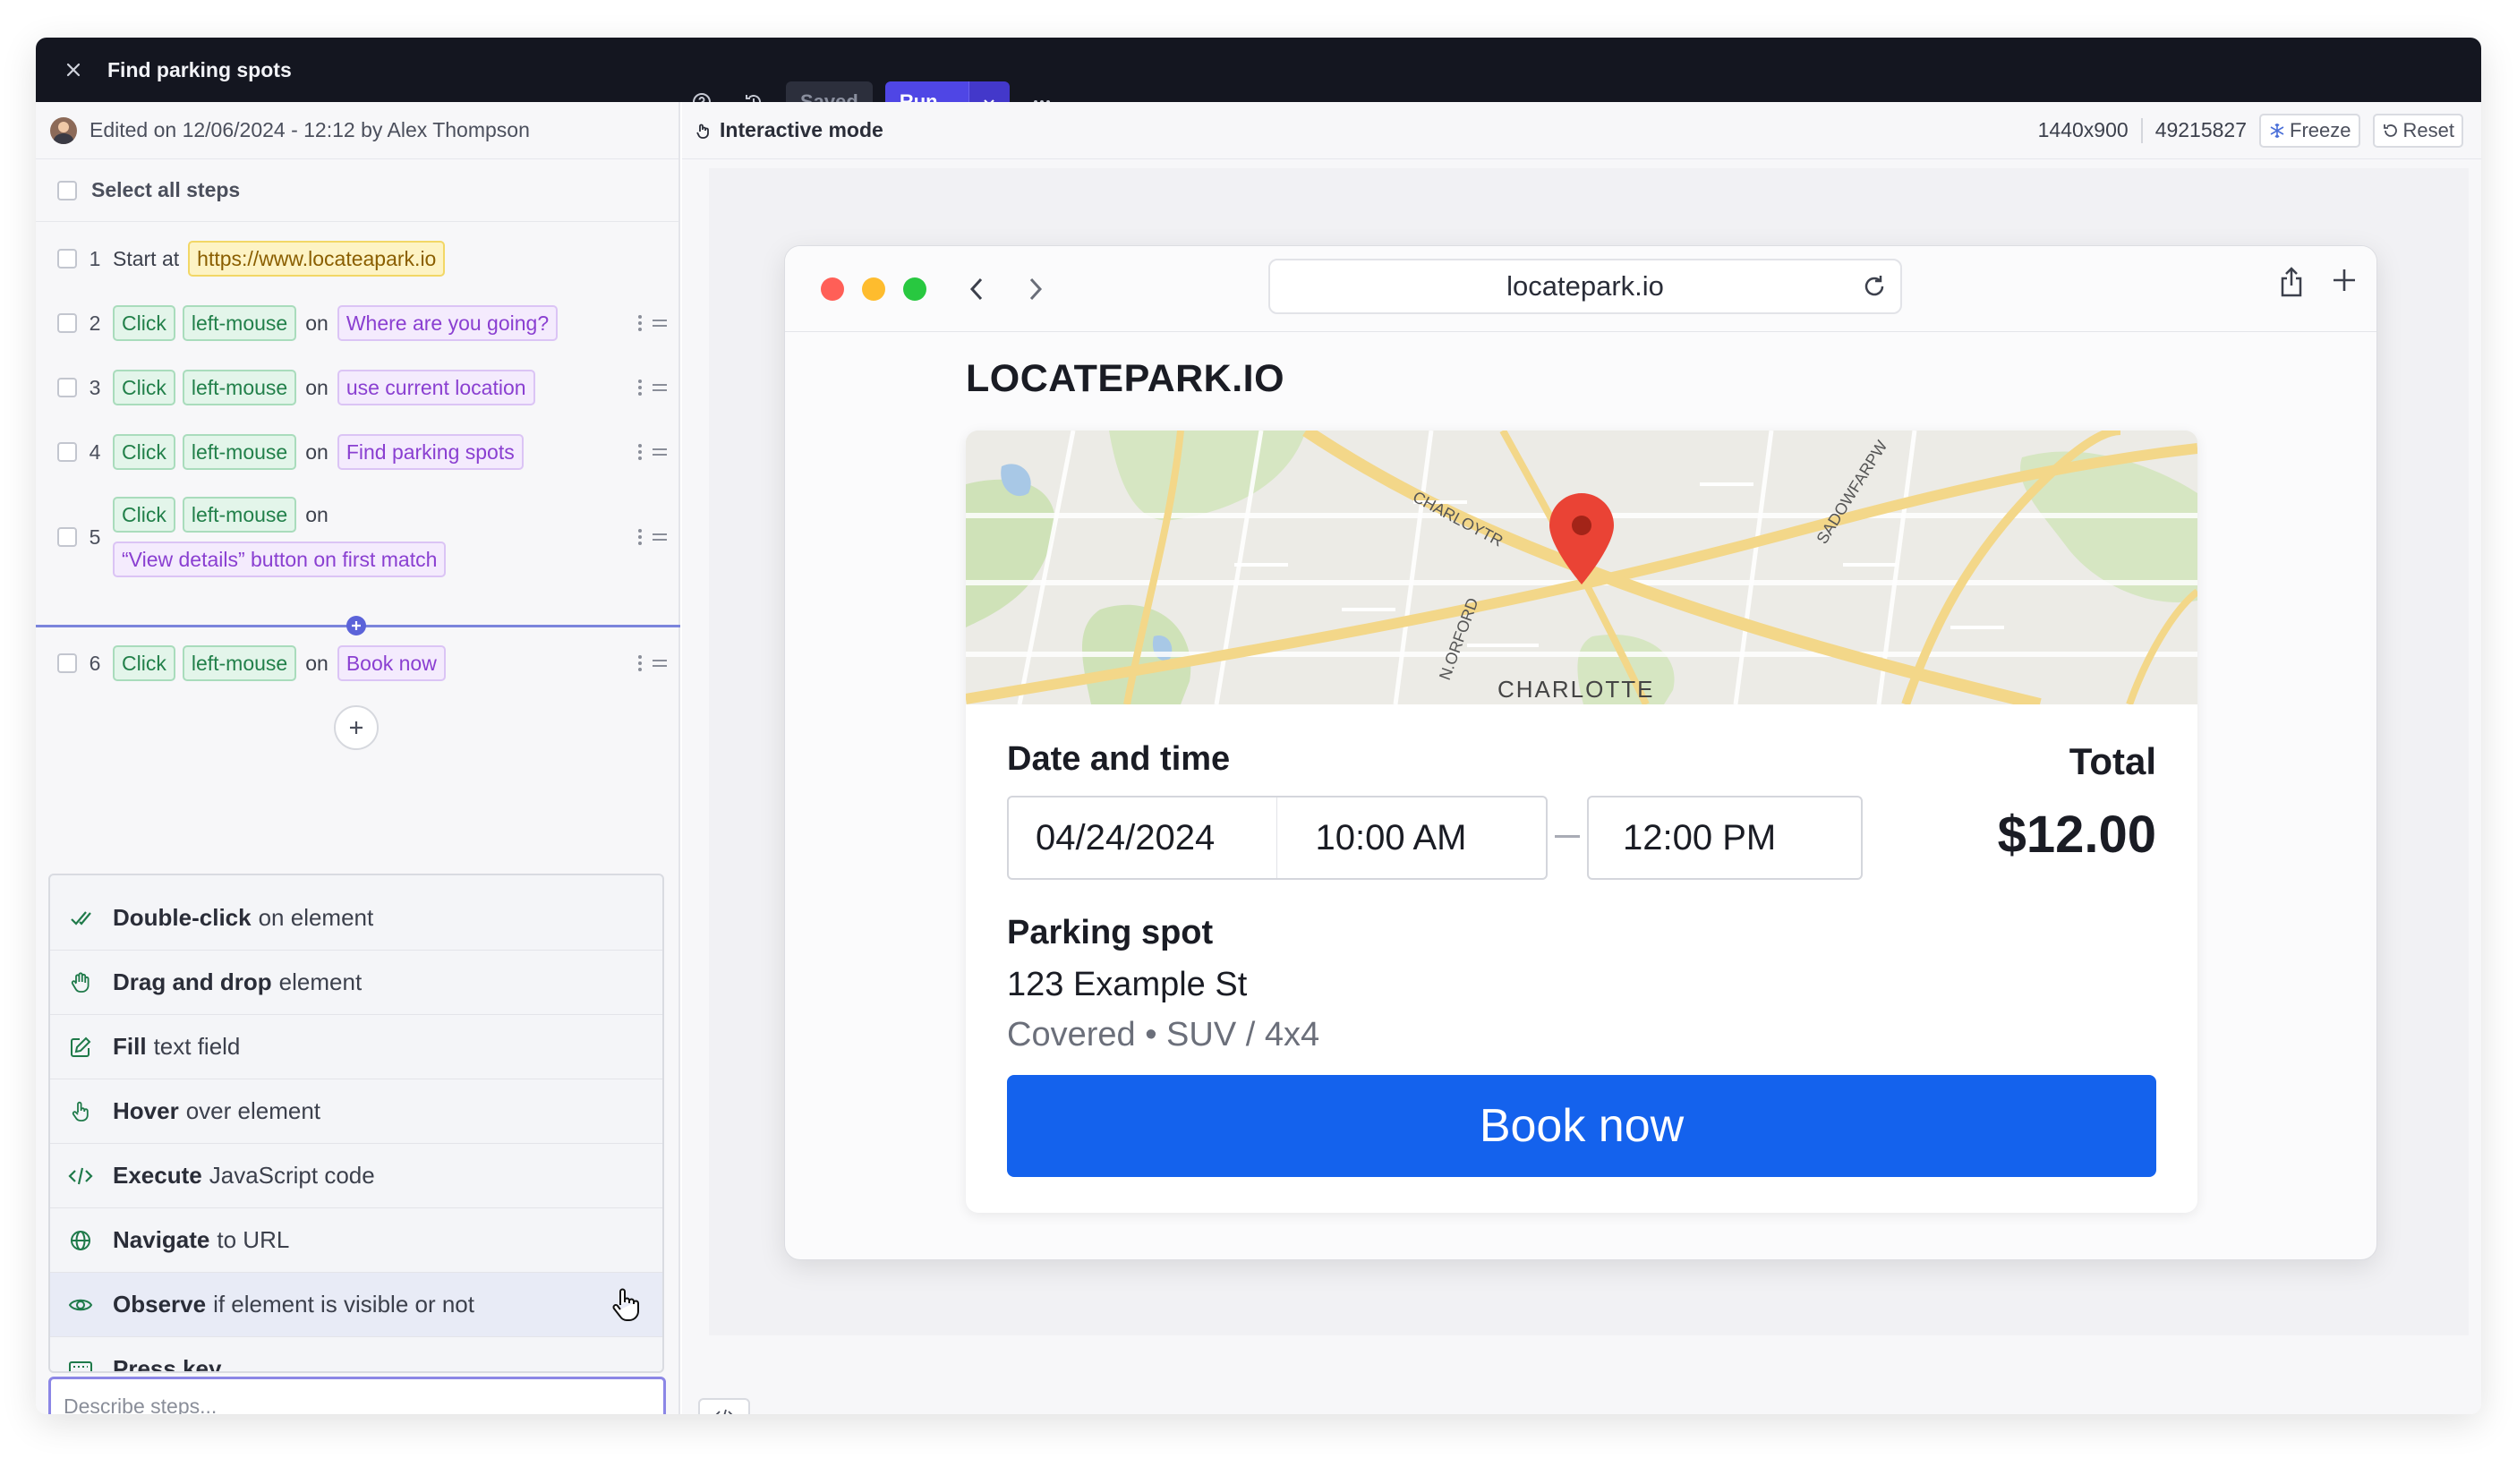  I want to click on step-number: 2, so click(95, 323).